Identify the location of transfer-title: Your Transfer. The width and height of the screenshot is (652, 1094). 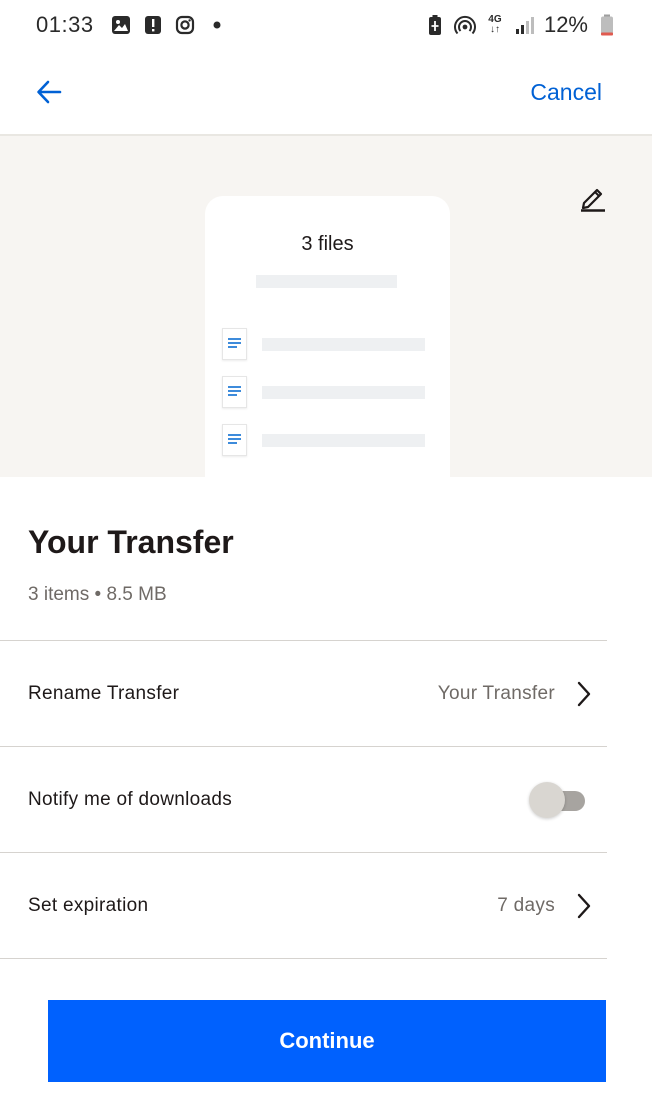
(131, 542).